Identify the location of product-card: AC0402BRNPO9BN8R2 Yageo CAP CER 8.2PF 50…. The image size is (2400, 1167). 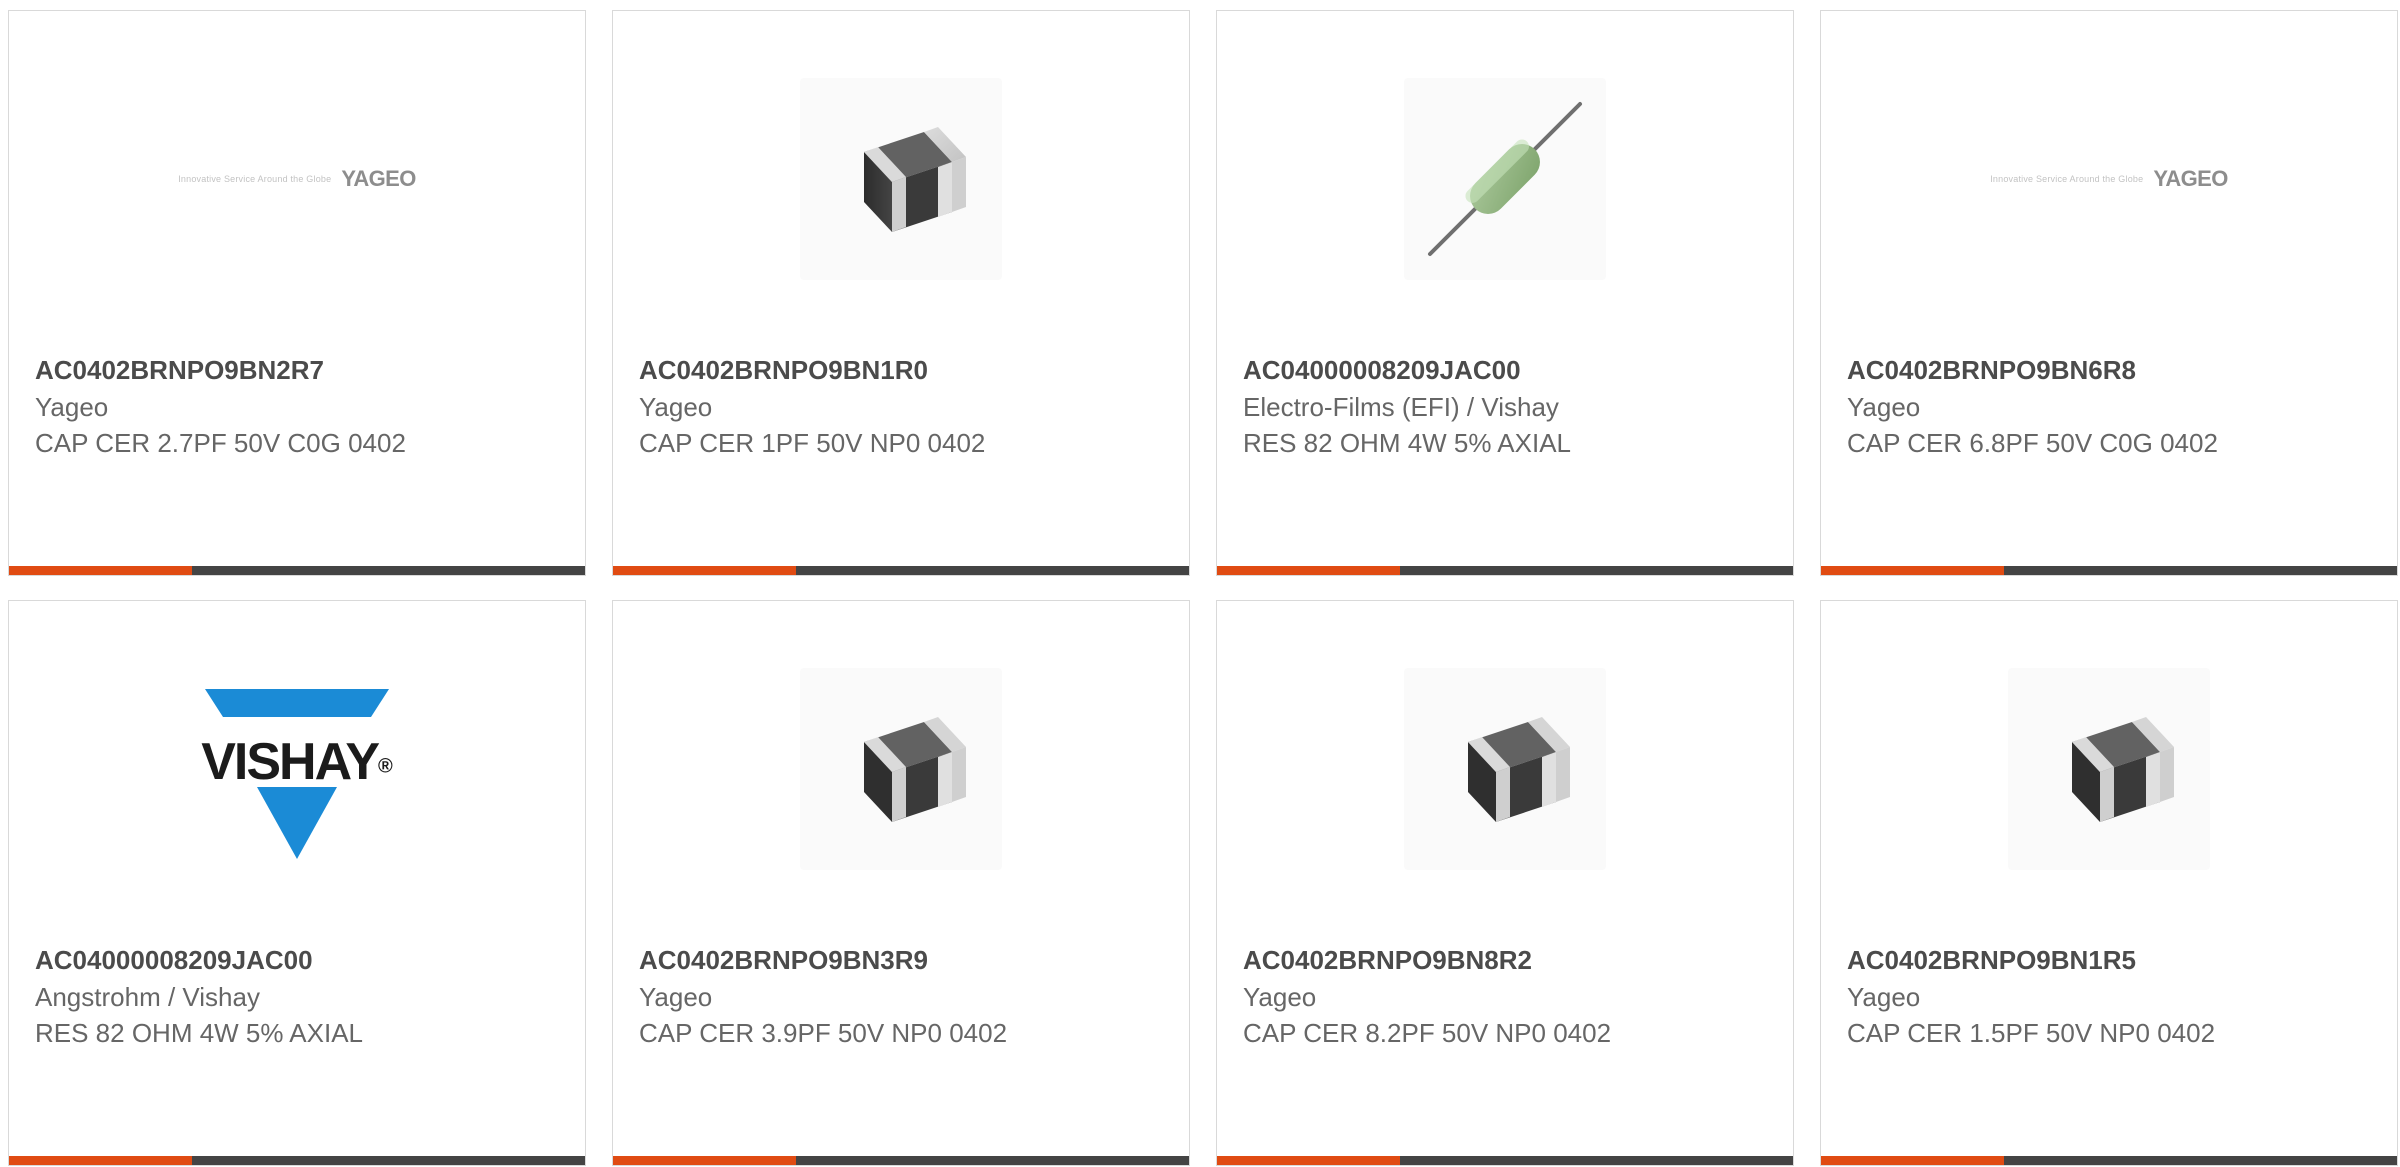
(1505, 883).